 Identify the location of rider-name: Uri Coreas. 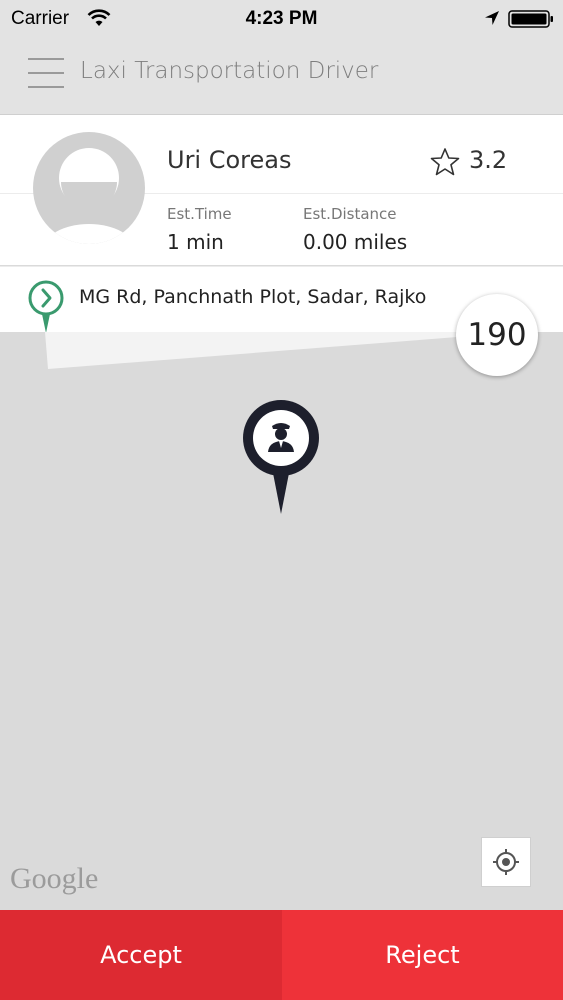
(229, 160).